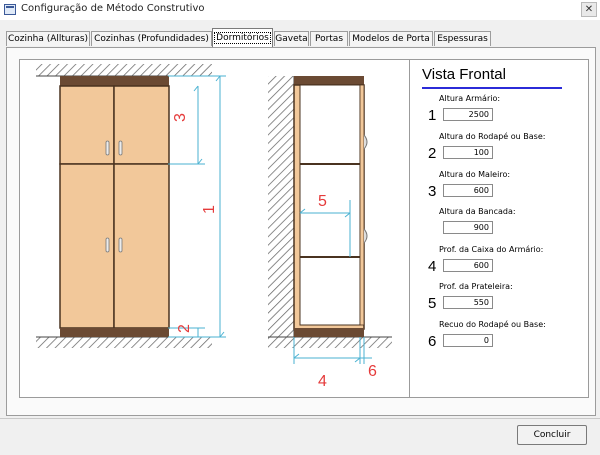  I want to click on tab-modelos-de-porta: Modelos de Porta, so click(391, 38).